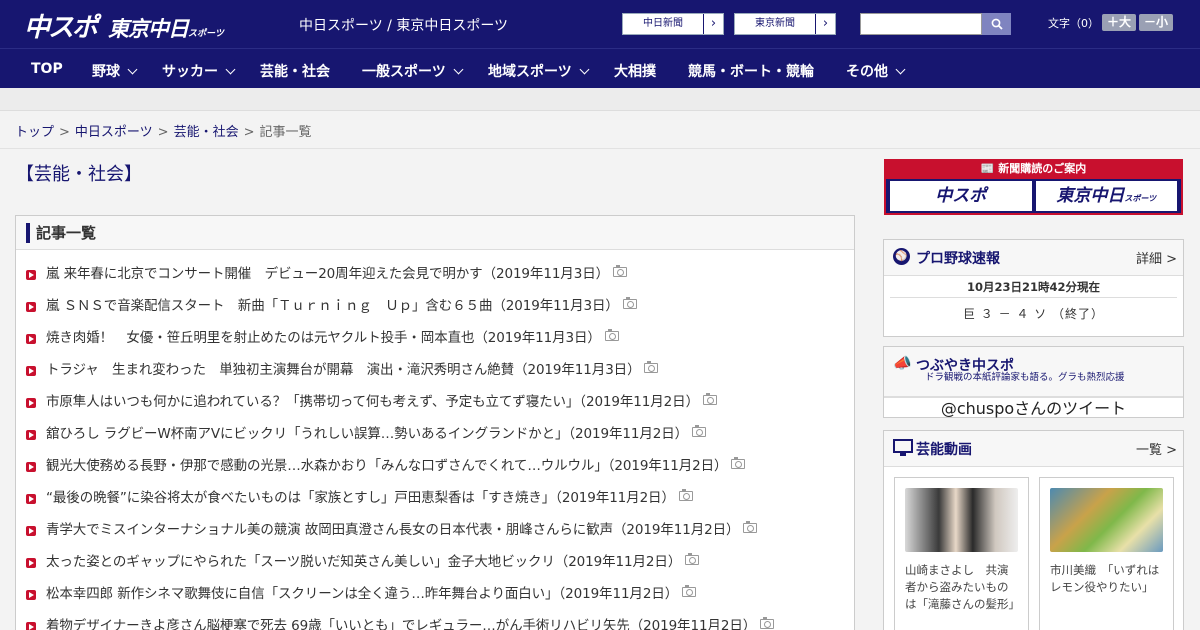 This screenshot has height=630, width=1200. Describe the element at coordinates (435, 233) in the screenshot. I see `article-list-header: 記事一覧` at that location.